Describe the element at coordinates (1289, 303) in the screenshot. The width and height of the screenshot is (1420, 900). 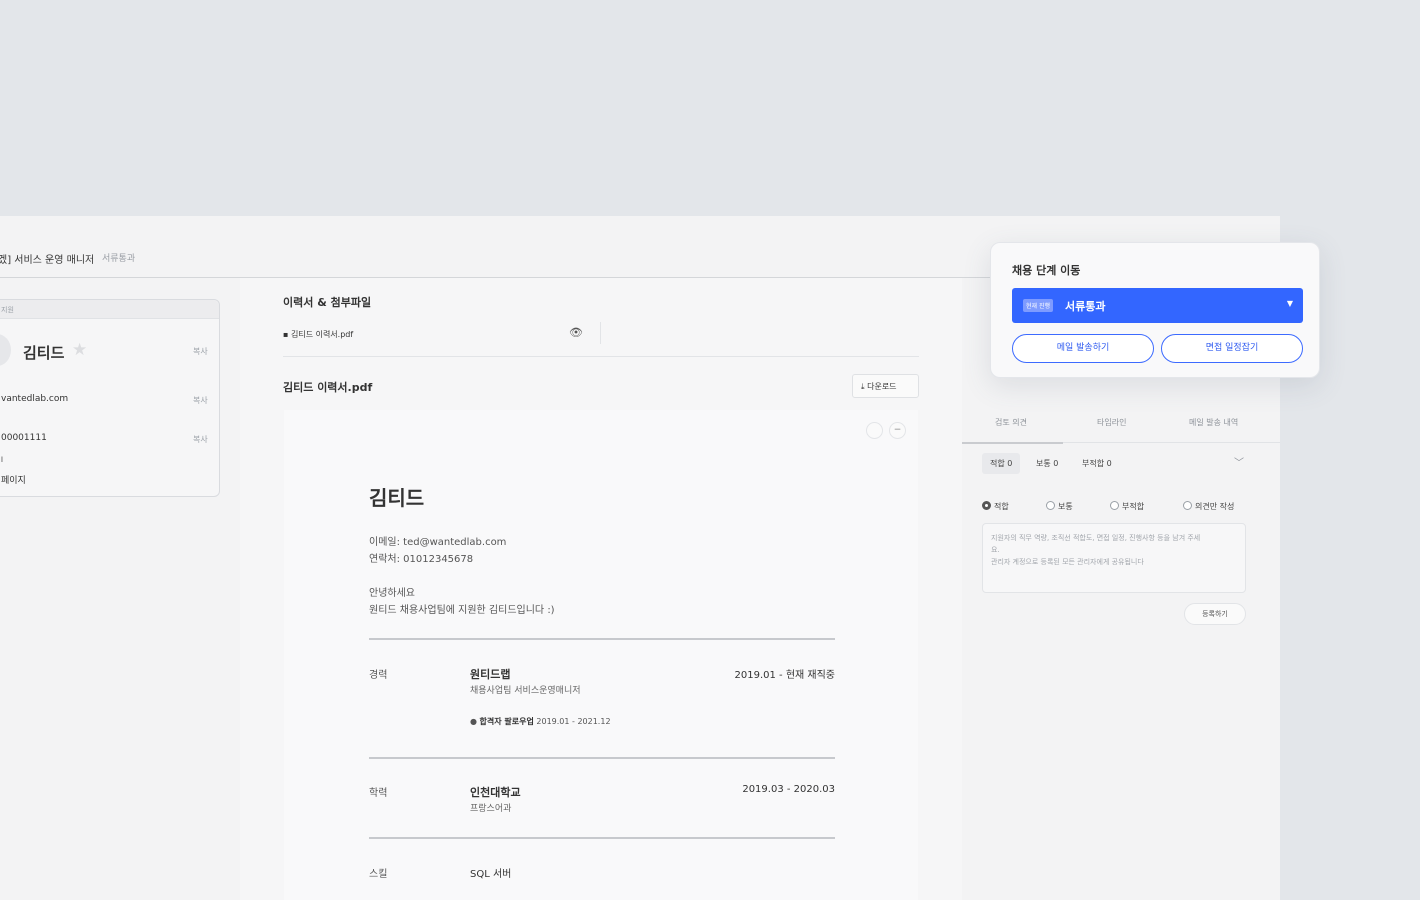
I see `caret-down-icon: ▼` at that location.